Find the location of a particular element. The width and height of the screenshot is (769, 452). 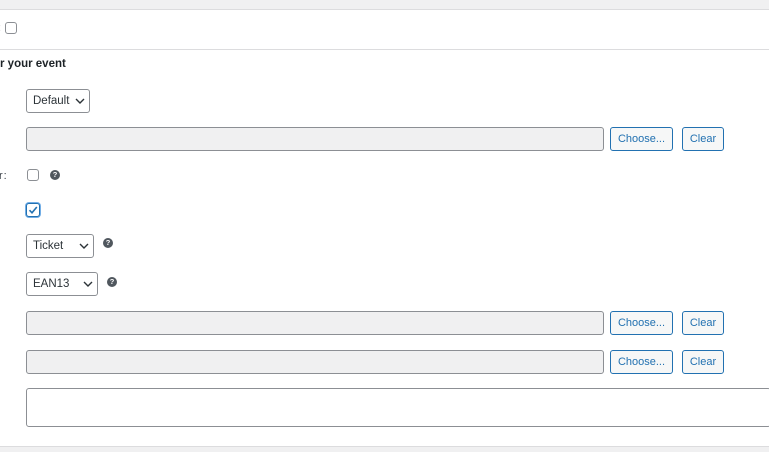

template-select-value: Default is located at coordinates (51, 101).